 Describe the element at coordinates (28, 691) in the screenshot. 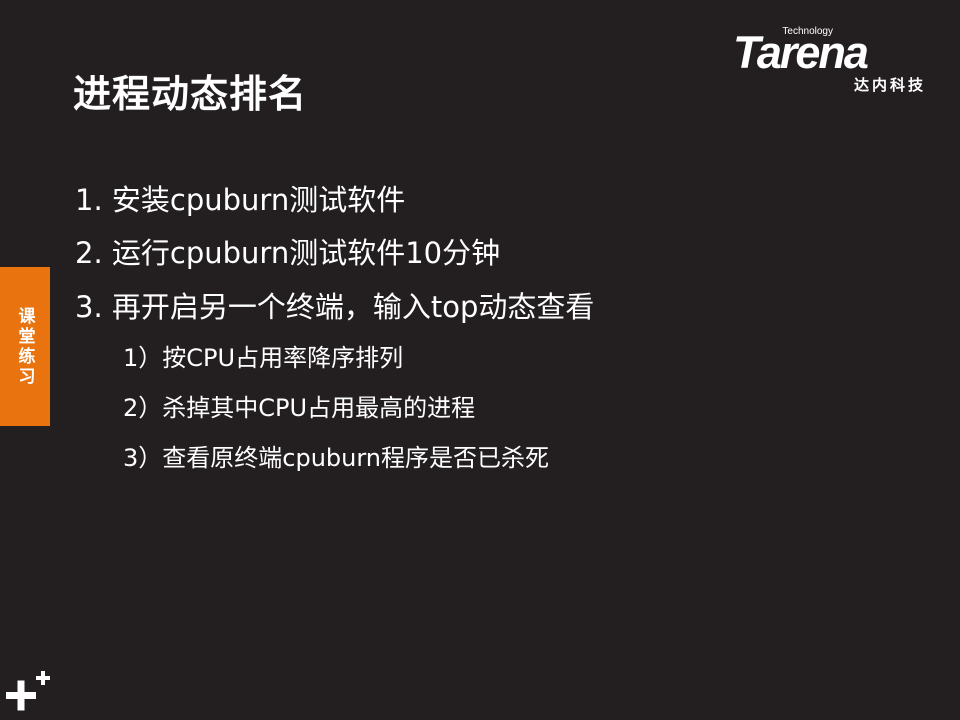

I see `plus-plus-icon` at that location.